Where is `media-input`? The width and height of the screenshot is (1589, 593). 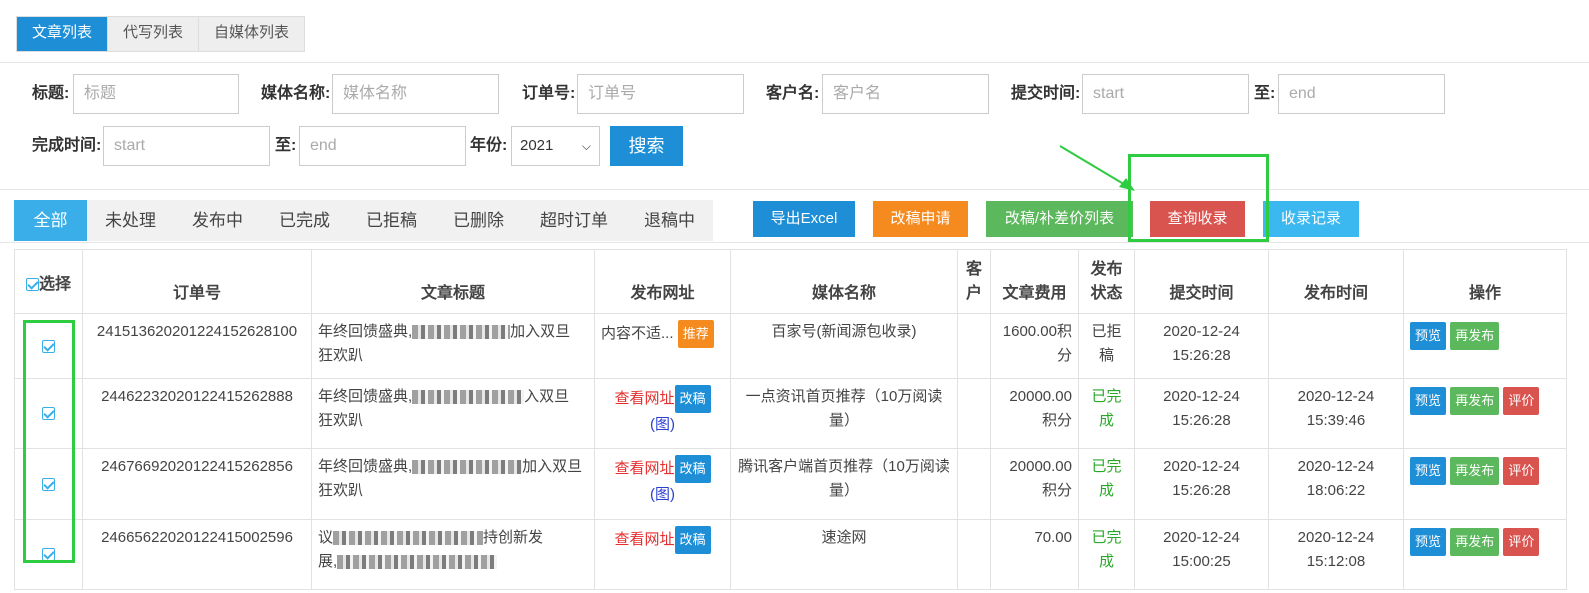
media-input is located at coordinates (415, 94).